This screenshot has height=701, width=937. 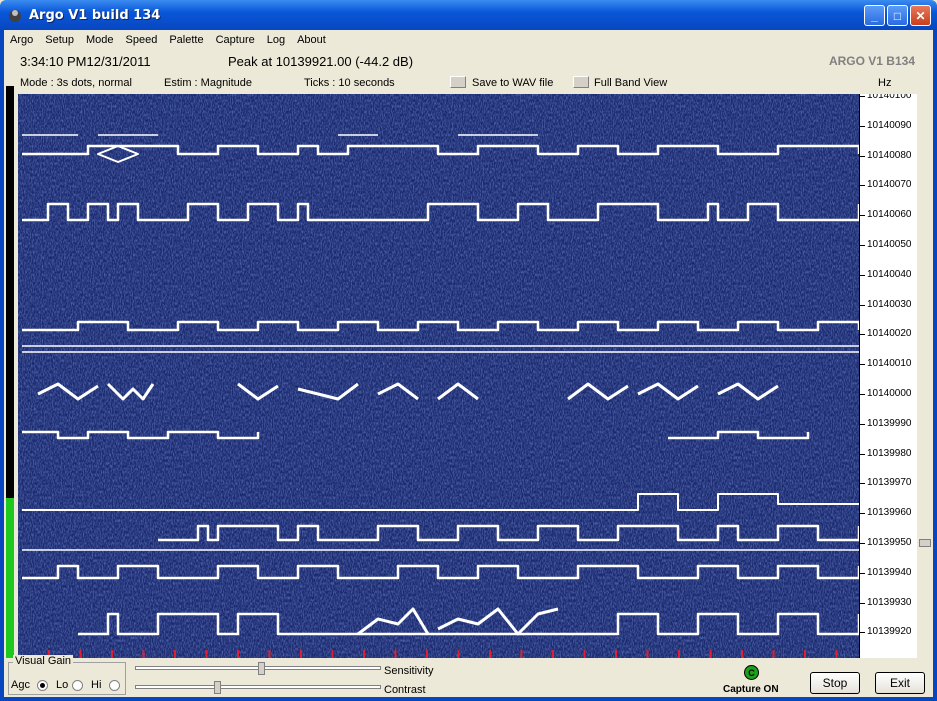 What do you see at coordinates (889, 334) in the screenshot?
I see `axis-label: 10140020` at bounding box center [889, 334].